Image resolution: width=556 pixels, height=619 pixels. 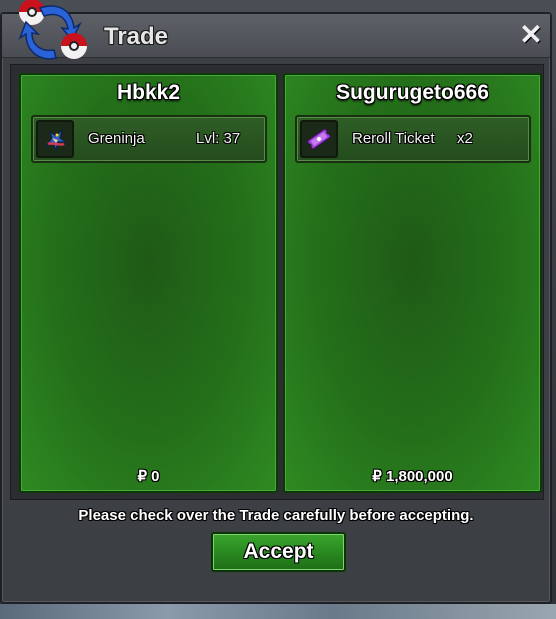 What do you see at coordinates (149, 139) in the screenshot?
I see `left-item-slot: Greninja Lvl: 37` at bounding box center [149, 139].